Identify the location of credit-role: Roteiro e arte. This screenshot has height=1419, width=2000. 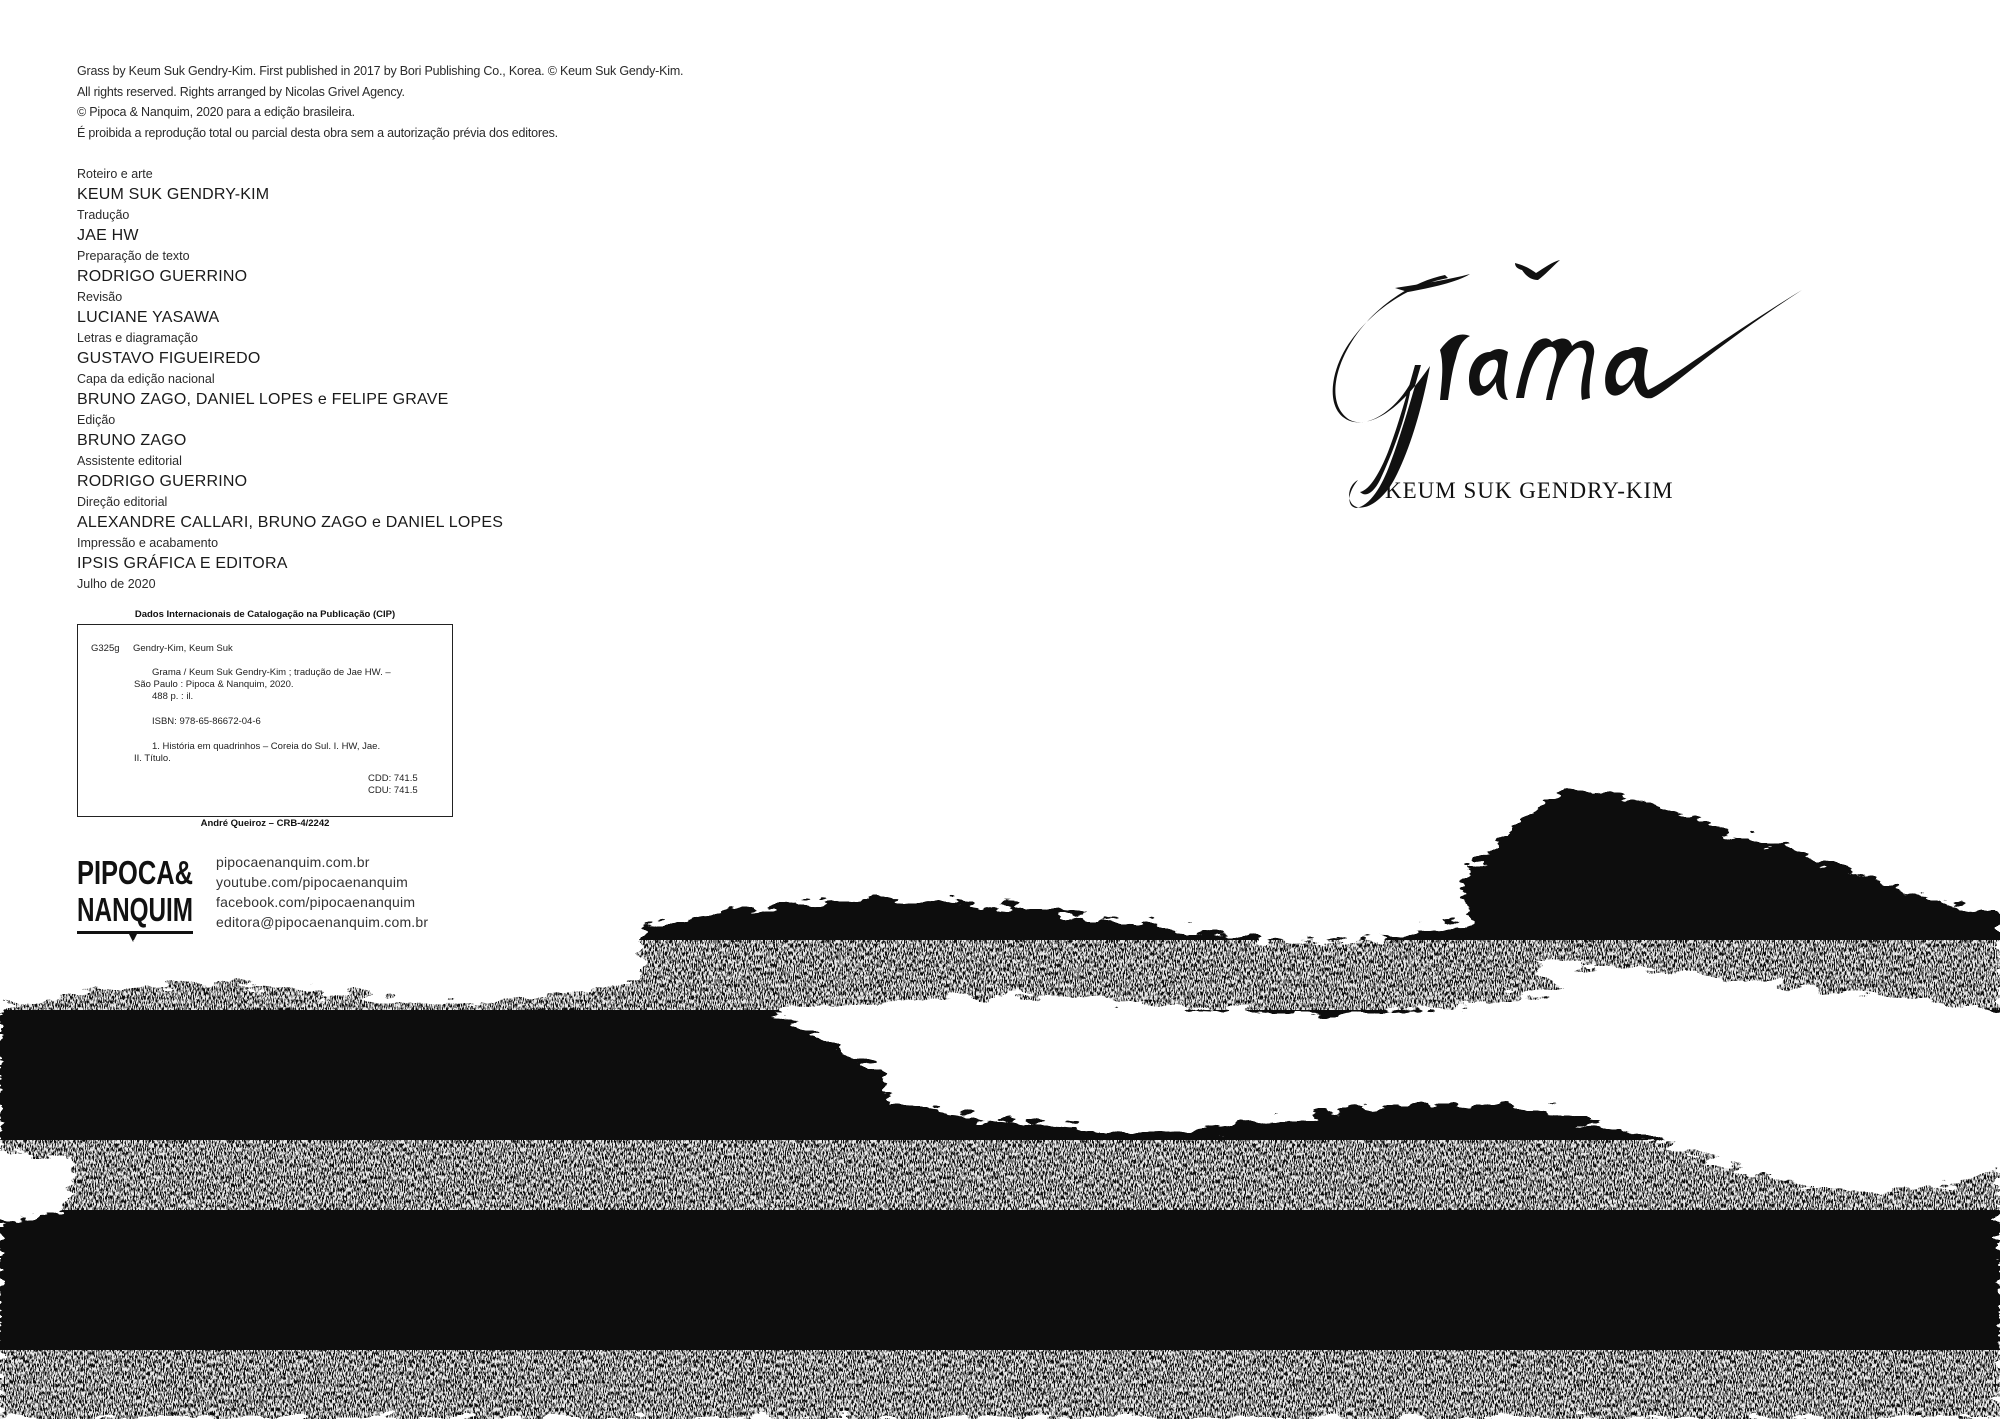
(115, 174).